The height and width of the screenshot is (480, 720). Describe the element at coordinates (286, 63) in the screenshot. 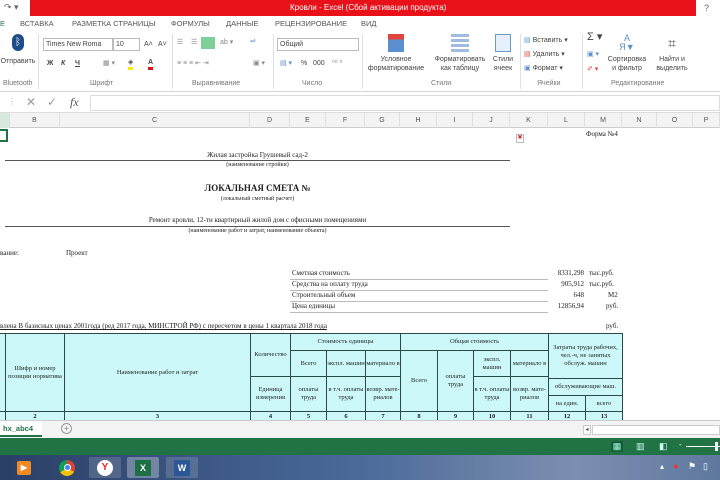

I see `currency-icon: ▤ ▾` at that location.